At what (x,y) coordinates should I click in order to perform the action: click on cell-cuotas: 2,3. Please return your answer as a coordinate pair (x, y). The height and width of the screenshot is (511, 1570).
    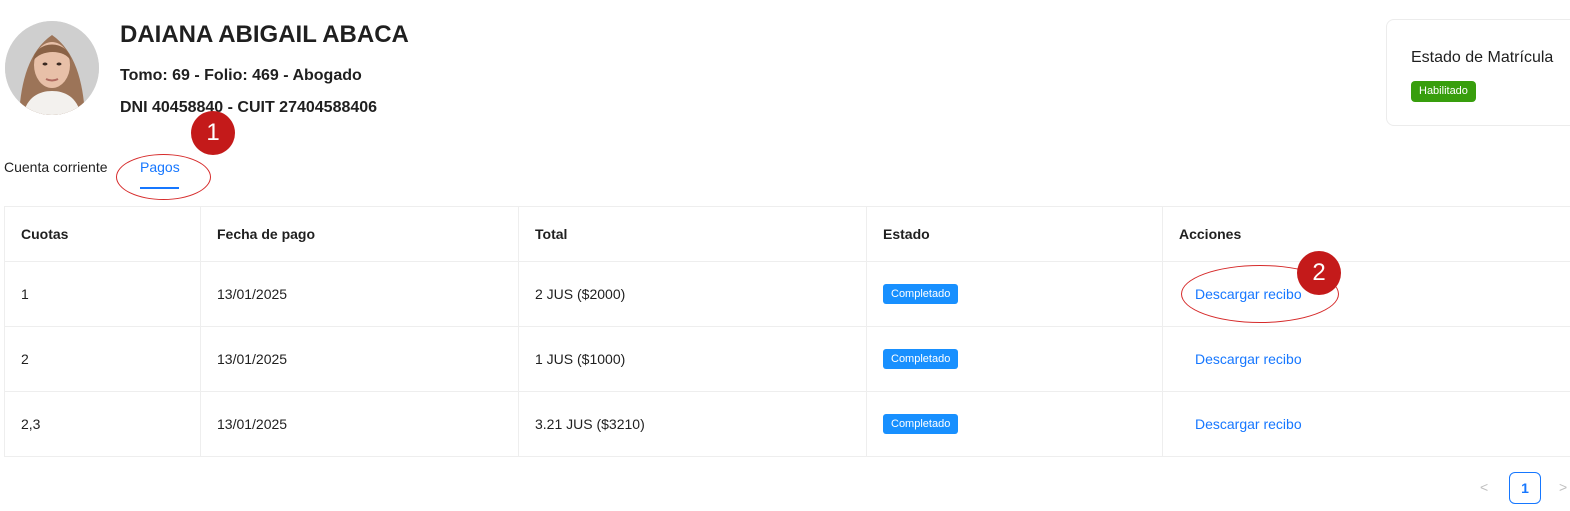
    Looking at the image, I should click on (102, 424).